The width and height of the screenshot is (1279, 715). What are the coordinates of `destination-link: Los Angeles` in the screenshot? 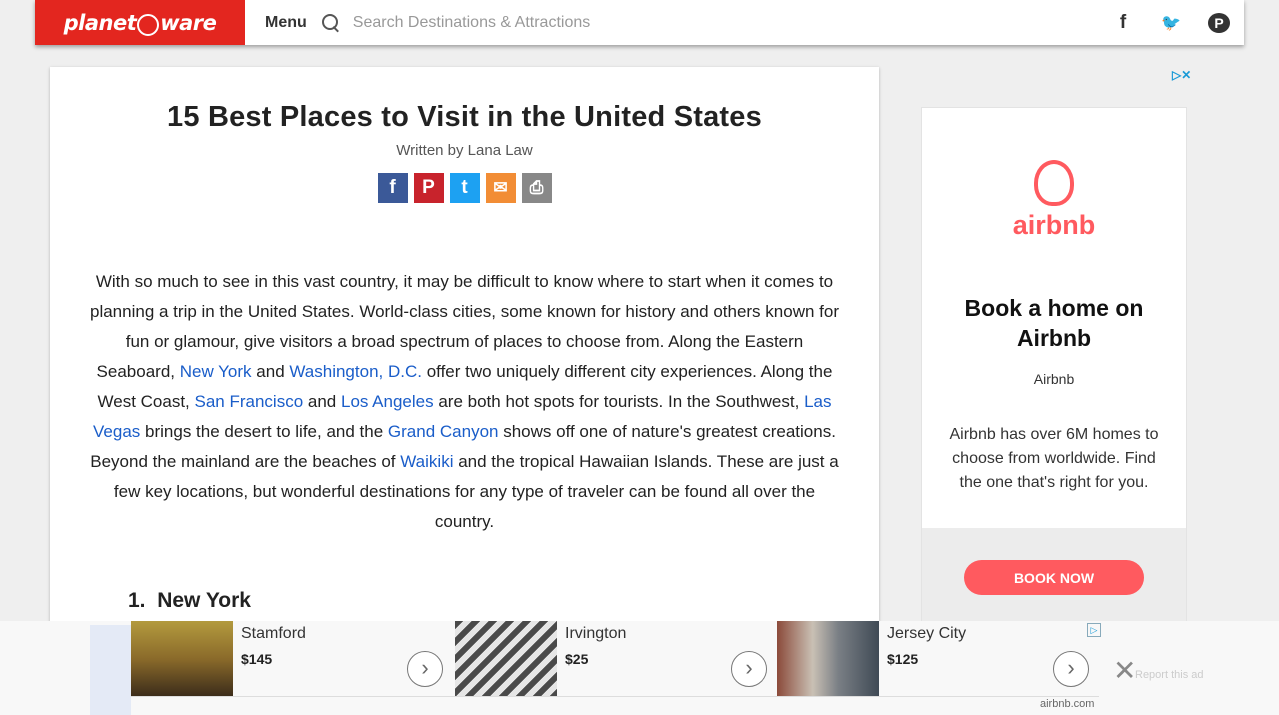 It's located at (387, 401).